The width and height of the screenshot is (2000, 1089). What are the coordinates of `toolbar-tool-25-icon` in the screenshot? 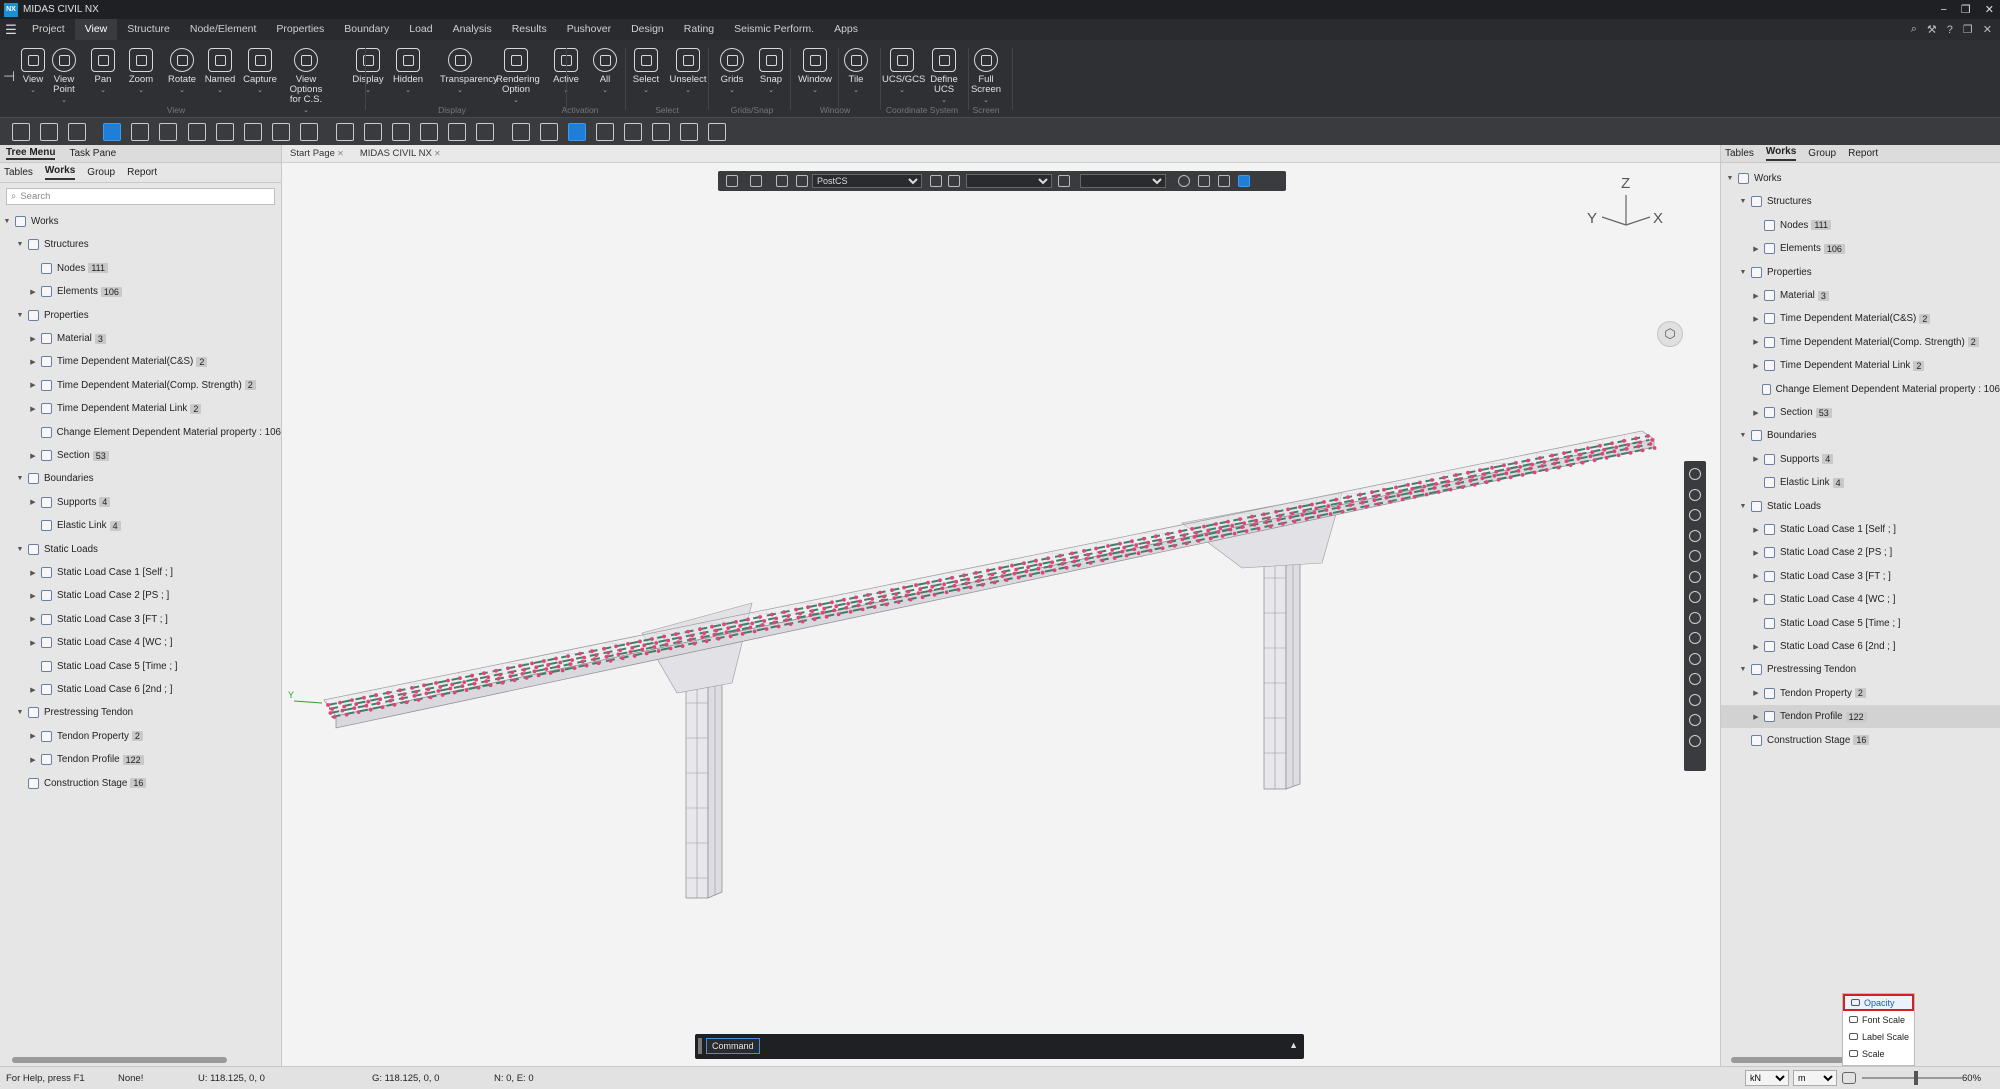 It's located at (717, 132).